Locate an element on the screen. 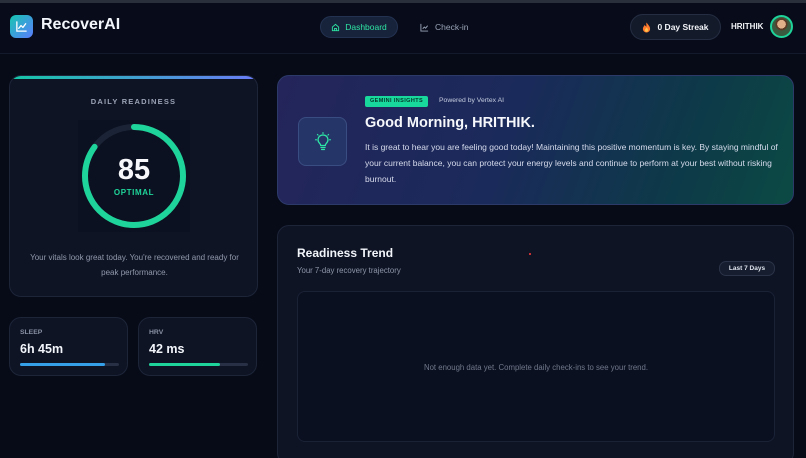 This screenshot has width=806, height=458. trend-subtitle: Your 7-day recovery trajectory is located at coordinates (349, 270).